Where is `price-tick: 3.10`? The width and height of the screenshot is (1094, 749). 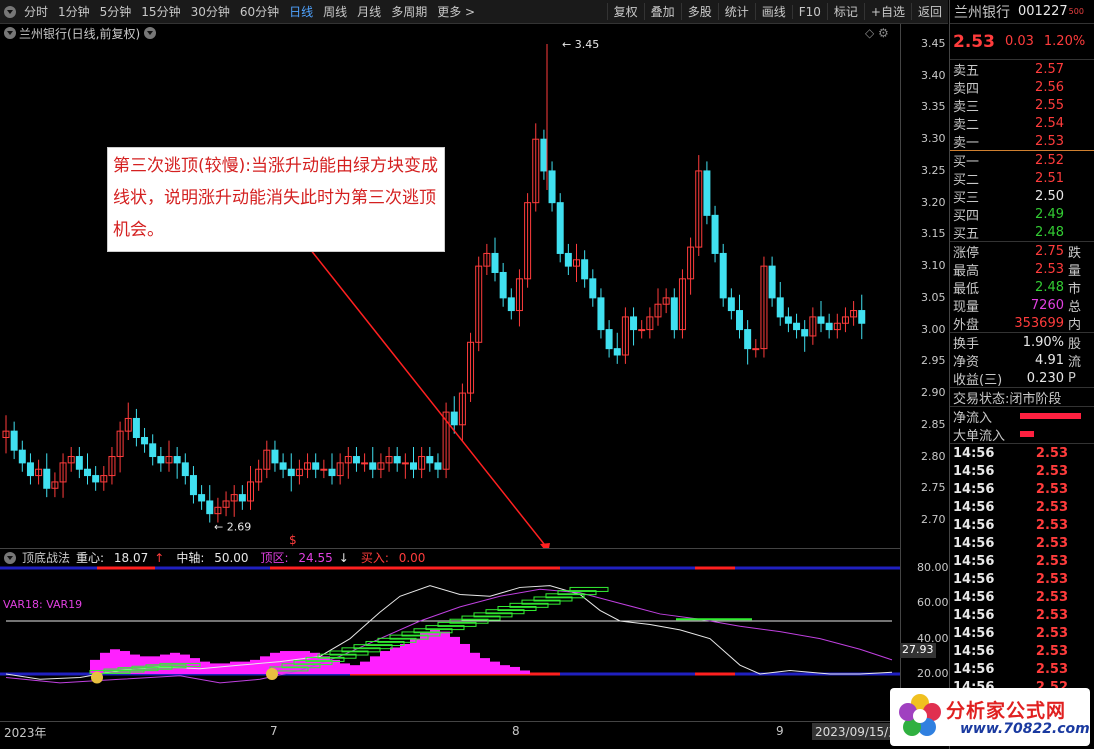 price-tick: 3.10 is located at coordinates (933, 266).